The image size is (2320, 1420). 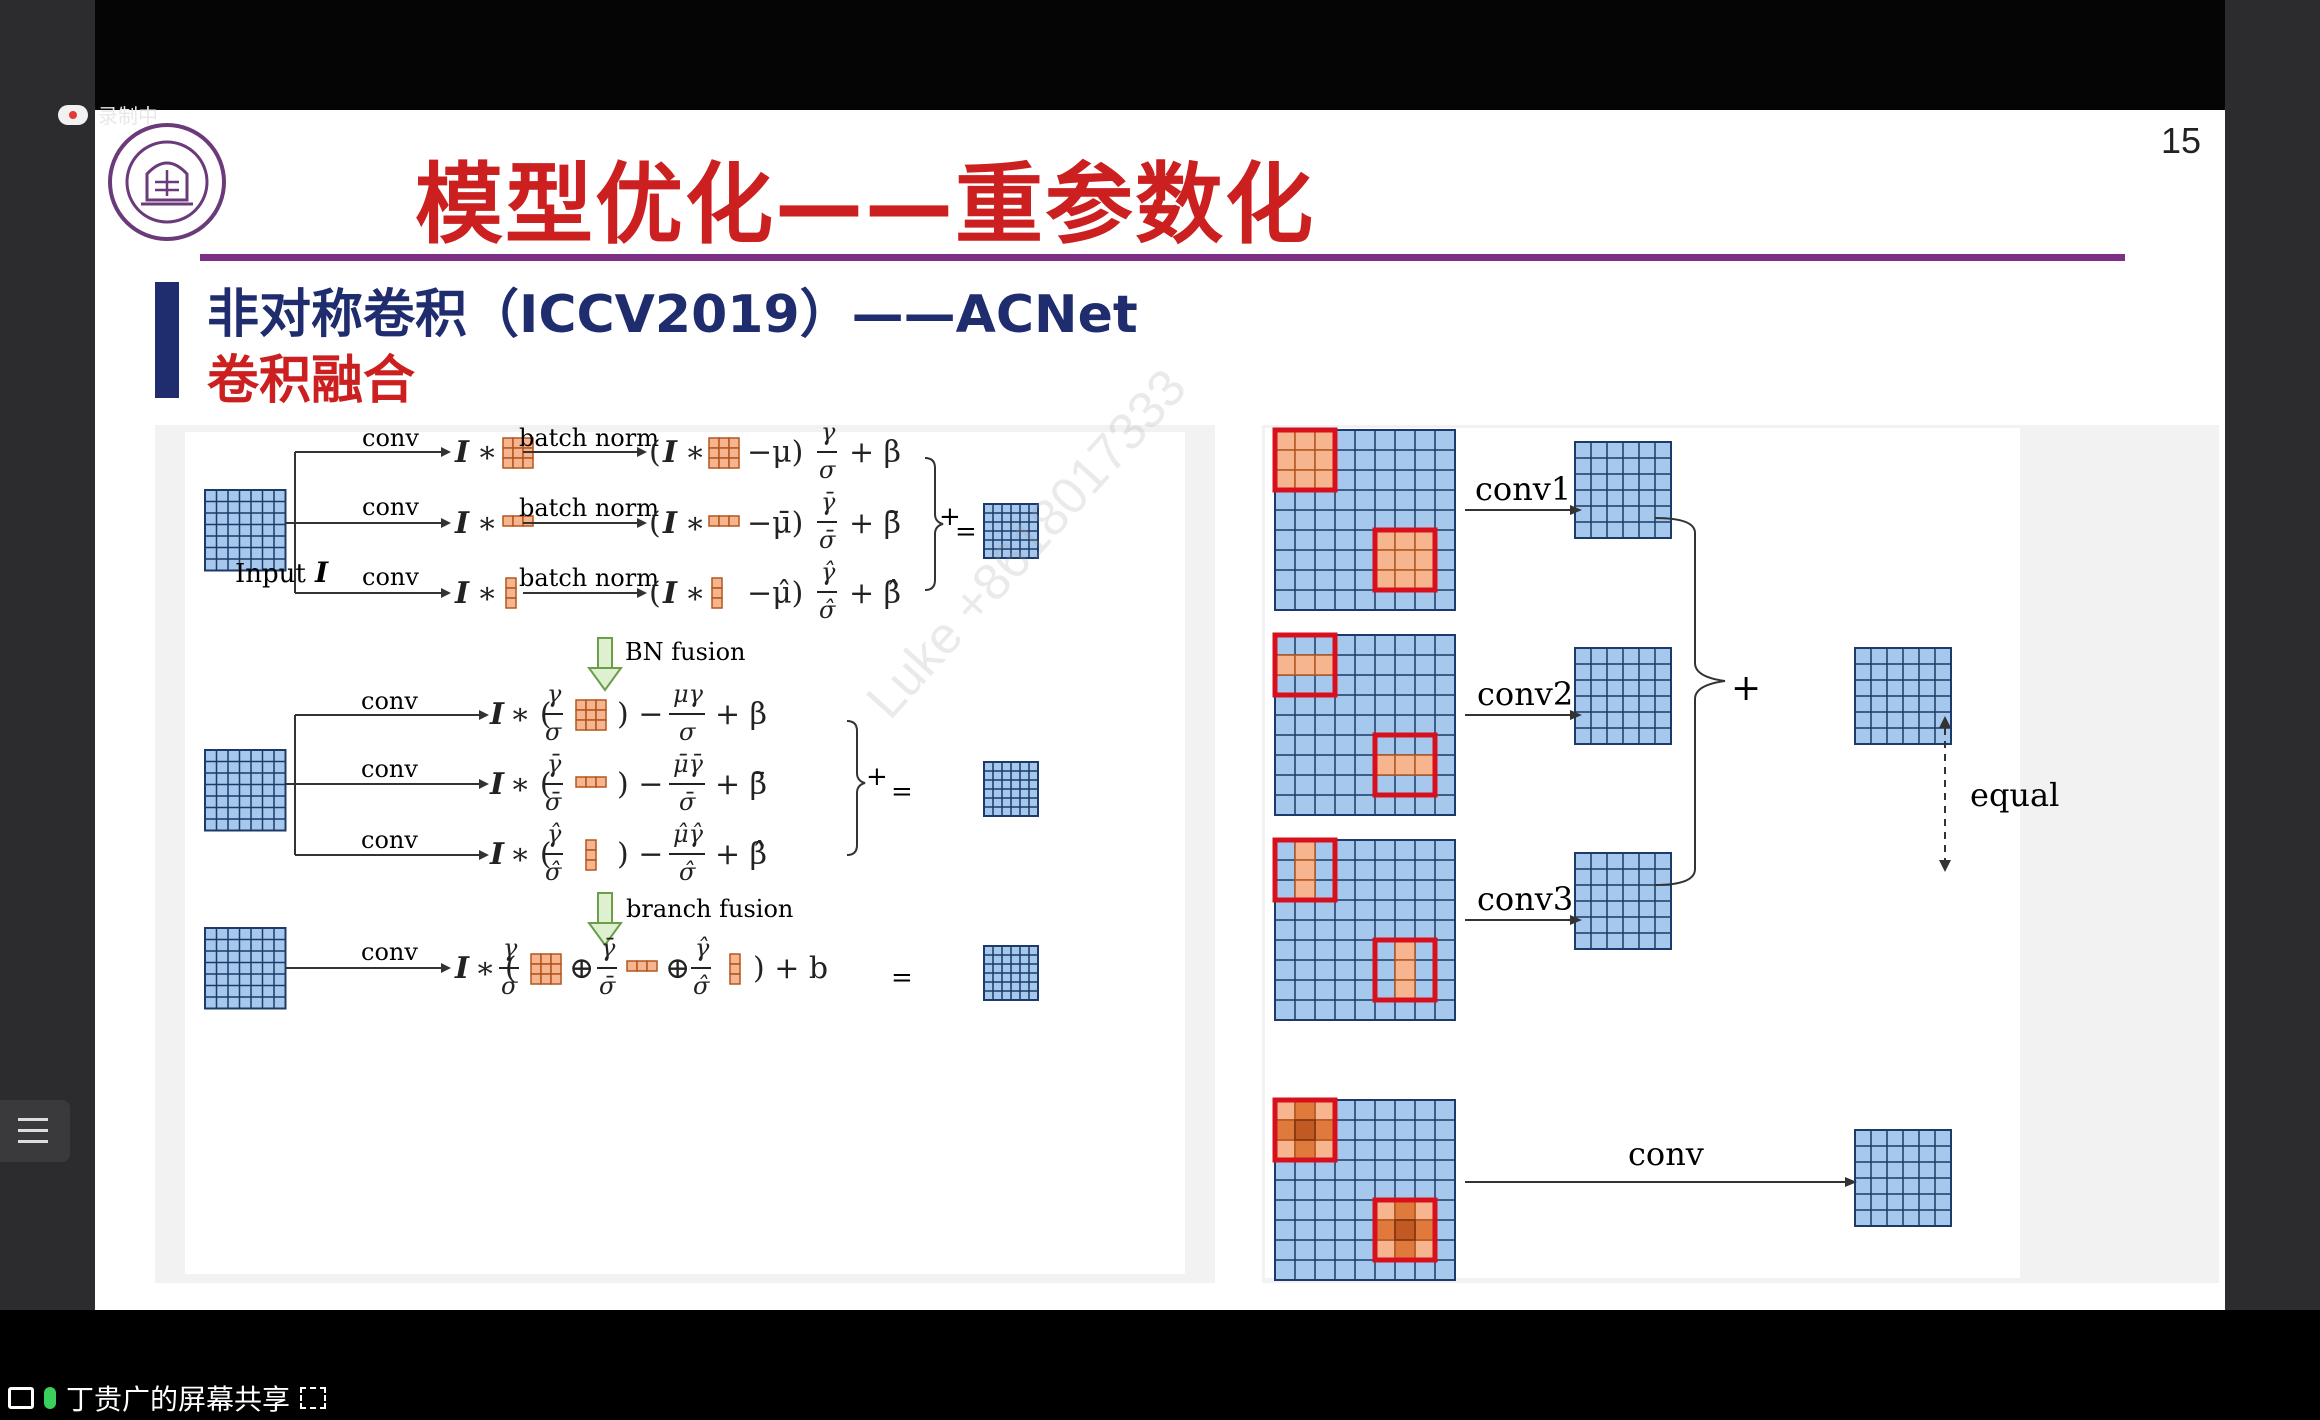 I want to click on svg-text: −μ̄), so click(x=775, y=523).